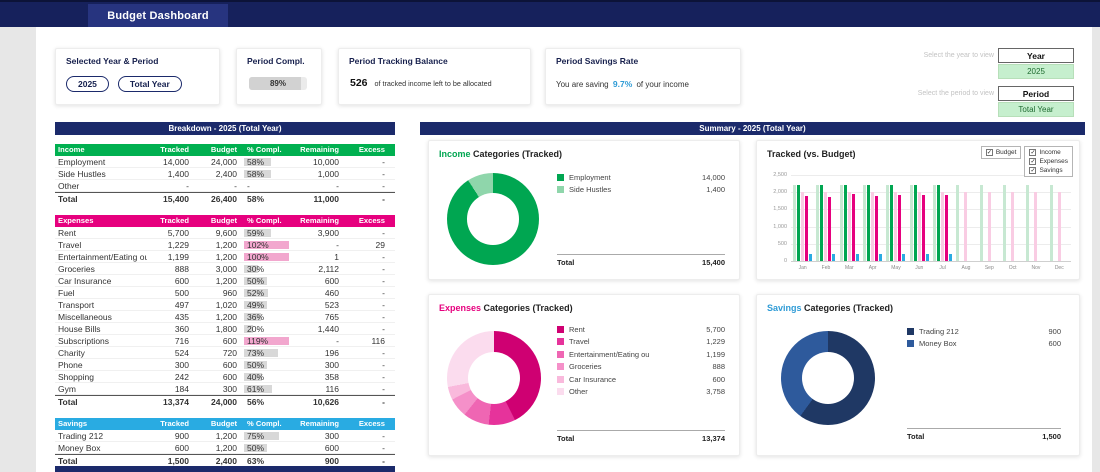 Image resolution: width=1100 pixels, height=472 pixels. I want to click on legend-item: Car Insurance 600, so click(641, 379).